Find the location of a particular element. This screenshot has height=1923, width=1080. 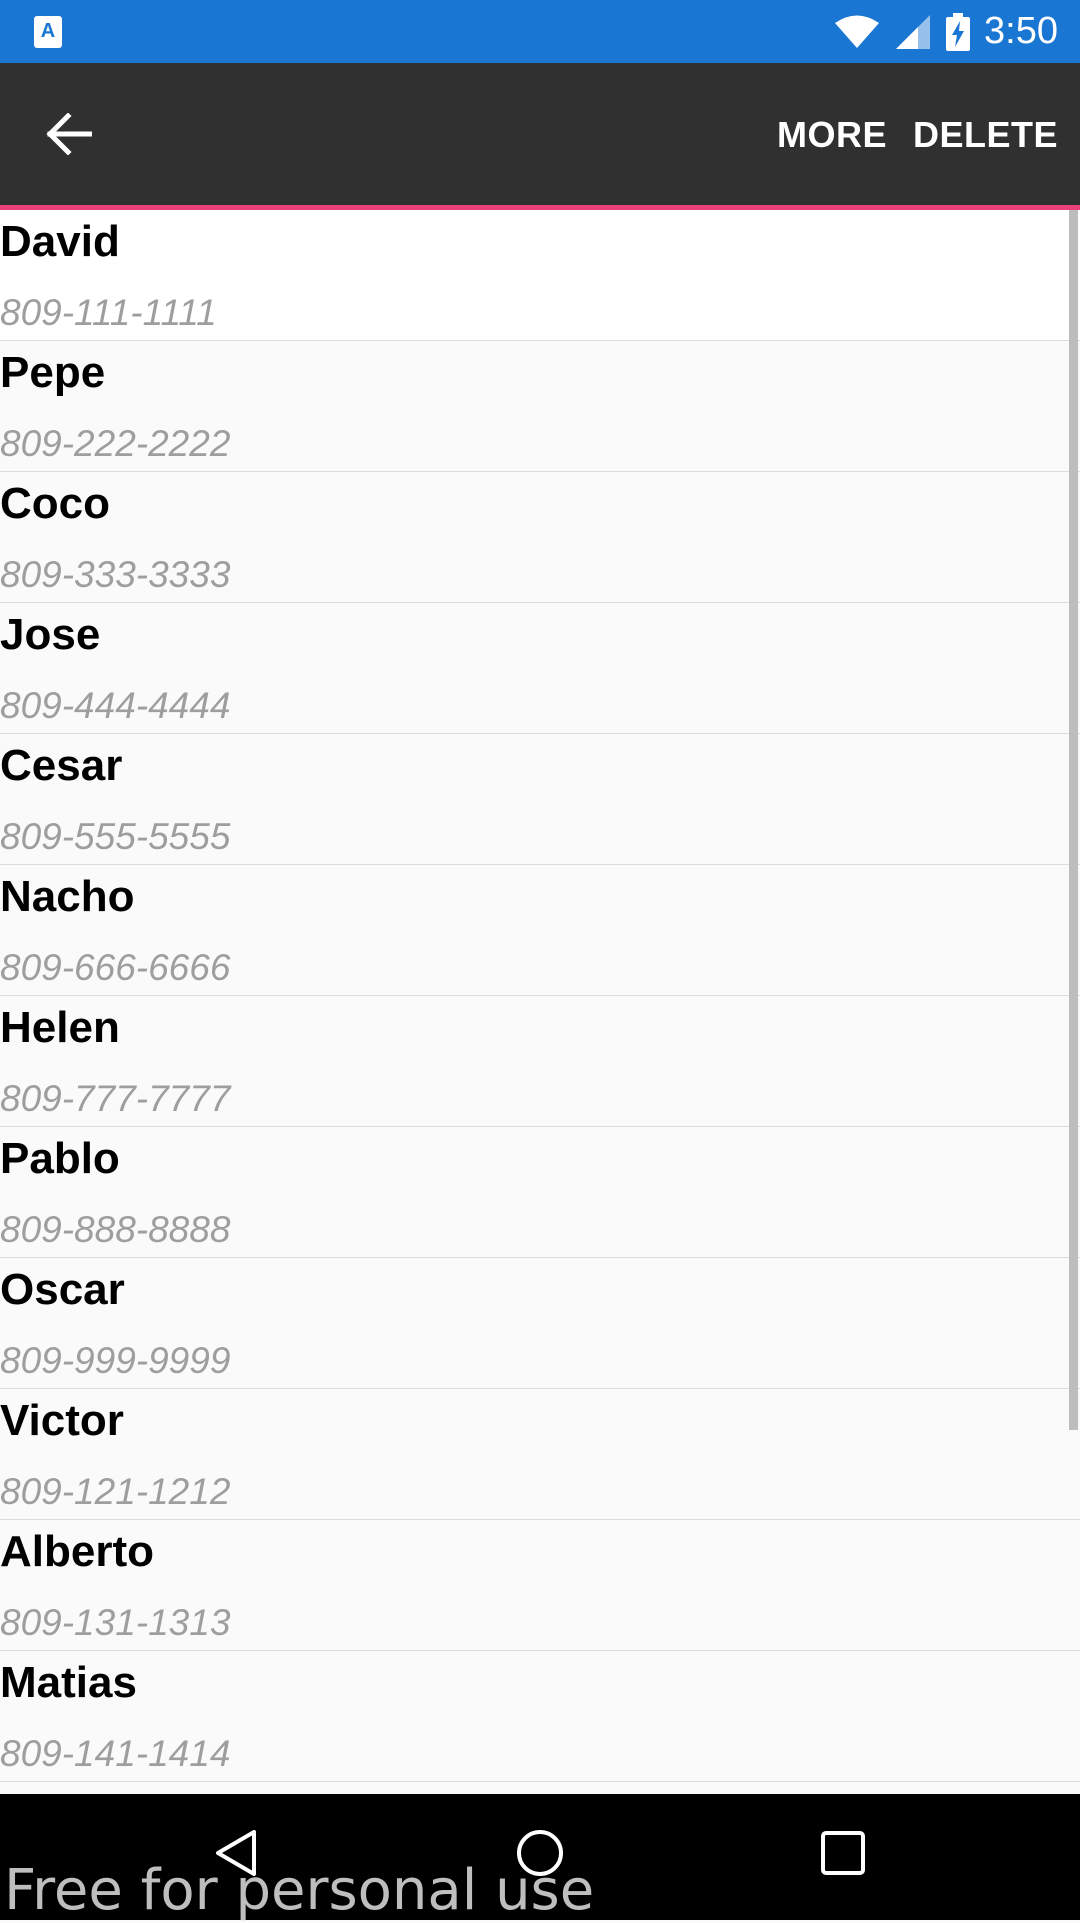

contact-name: Coco is located at coordinates (55, 503).